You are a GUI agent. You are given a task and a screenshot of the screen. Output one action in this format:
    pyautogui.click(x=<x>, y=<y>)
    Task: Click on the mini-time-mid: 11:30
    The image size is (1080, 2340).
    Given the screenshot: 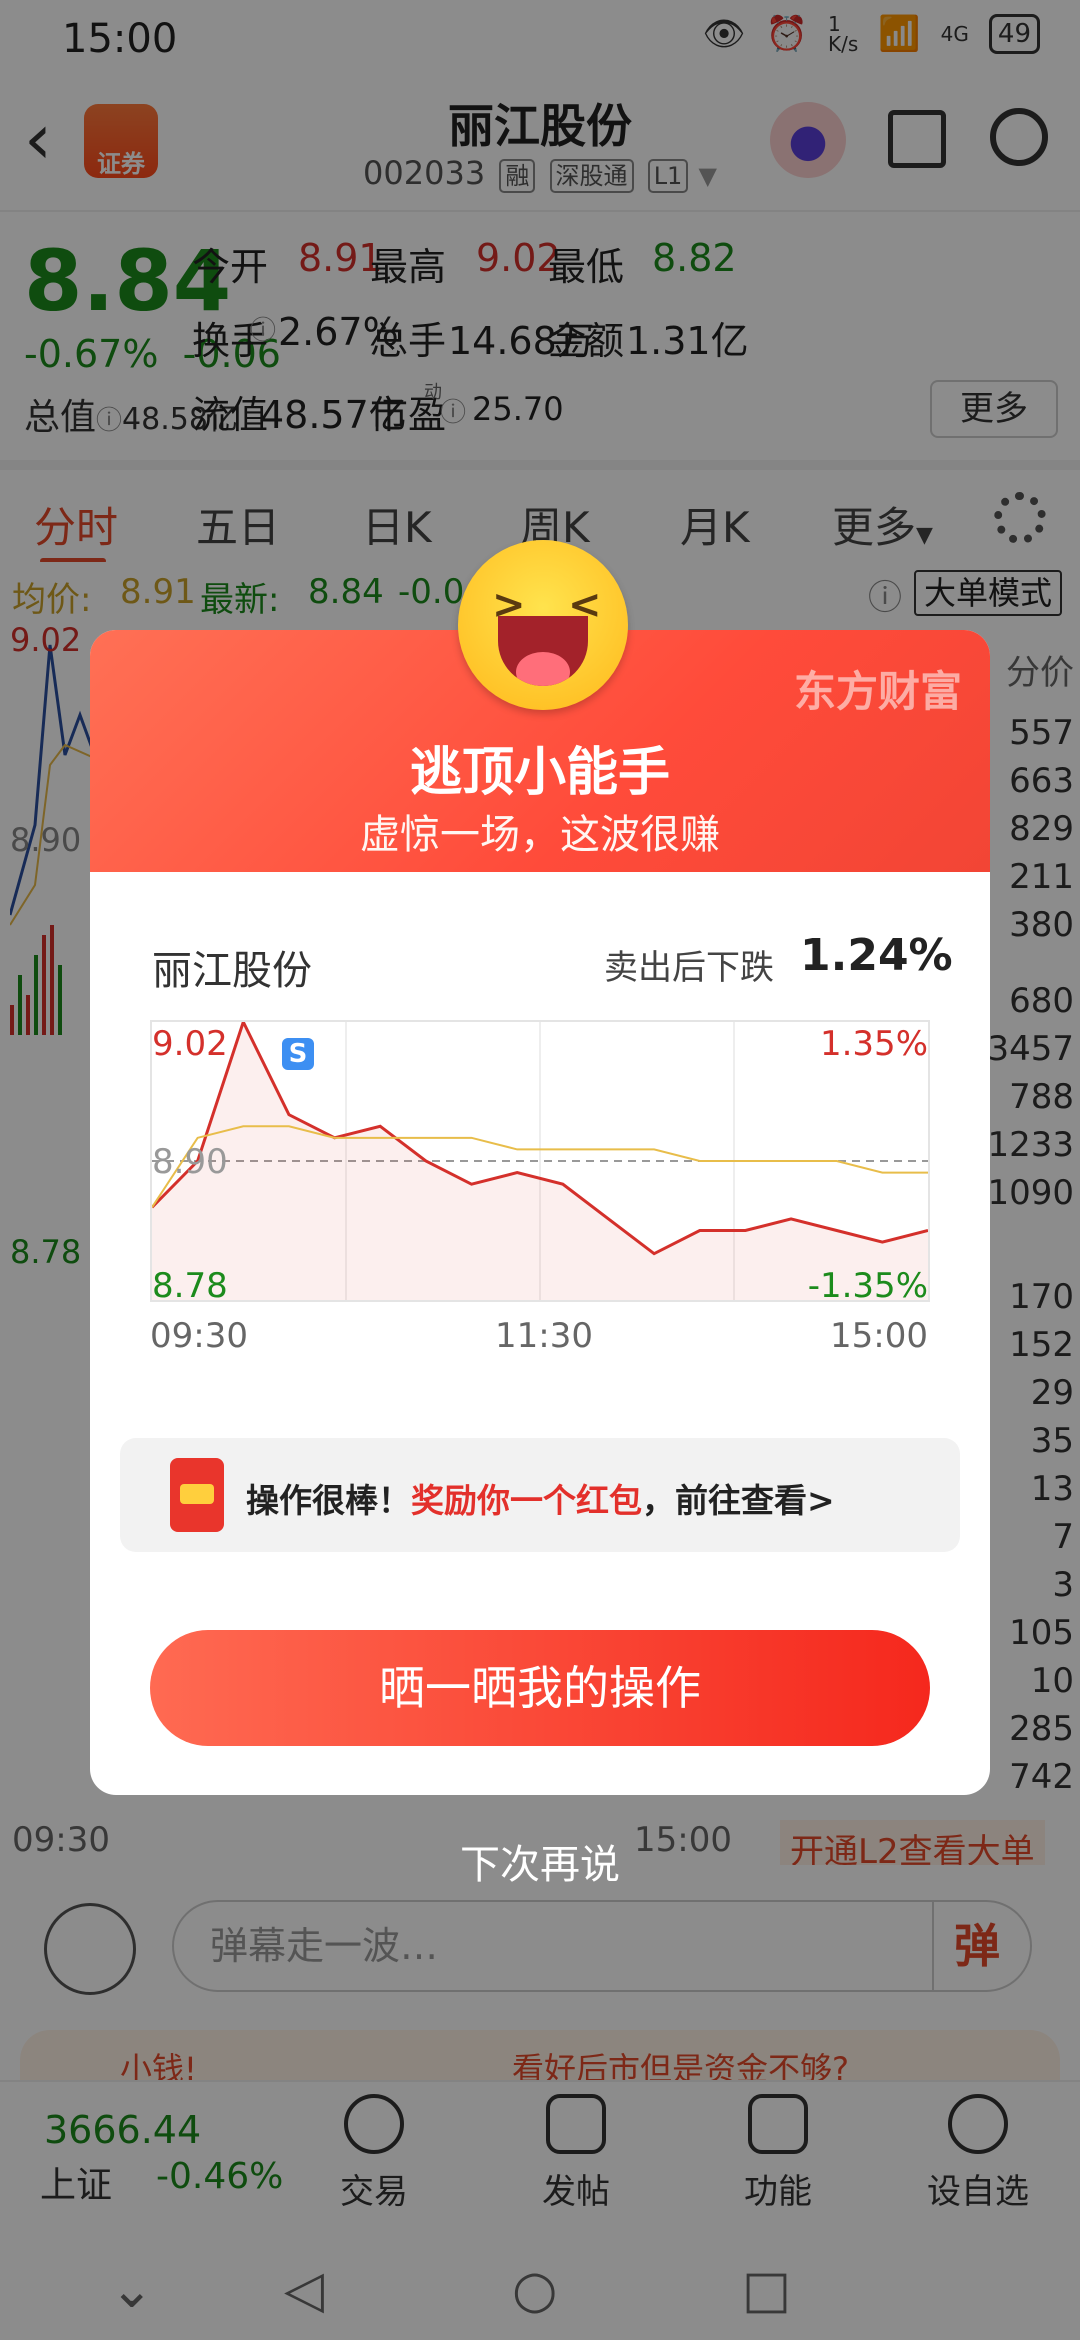 What is the action you would take?
    pyautogui.click(x=544, y=1336)
    